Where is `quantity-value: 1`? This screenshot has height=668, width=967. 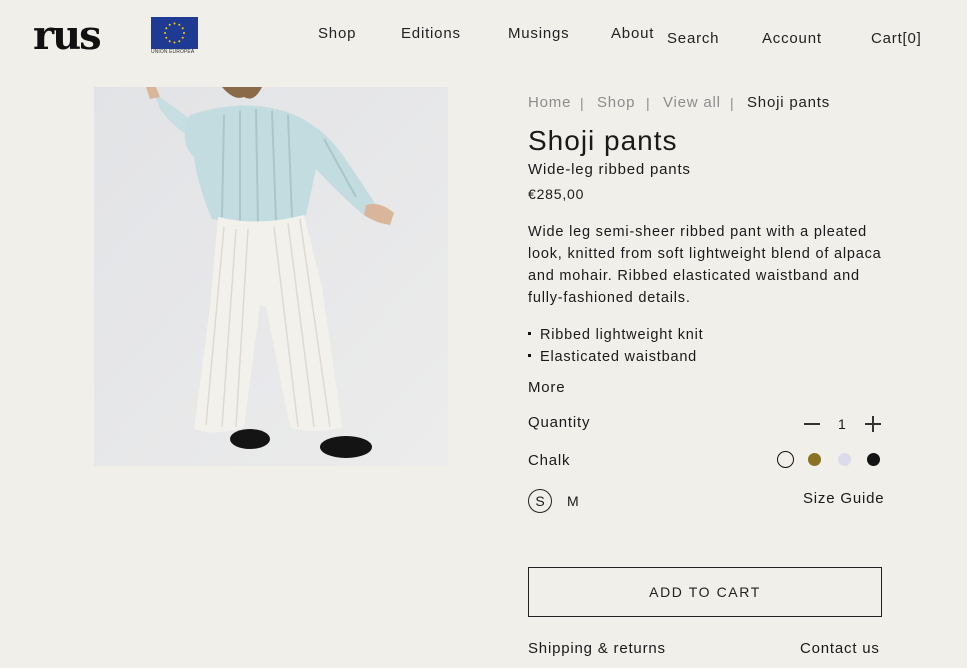 quantity-value: 1 is located at coordinates (842, 424).